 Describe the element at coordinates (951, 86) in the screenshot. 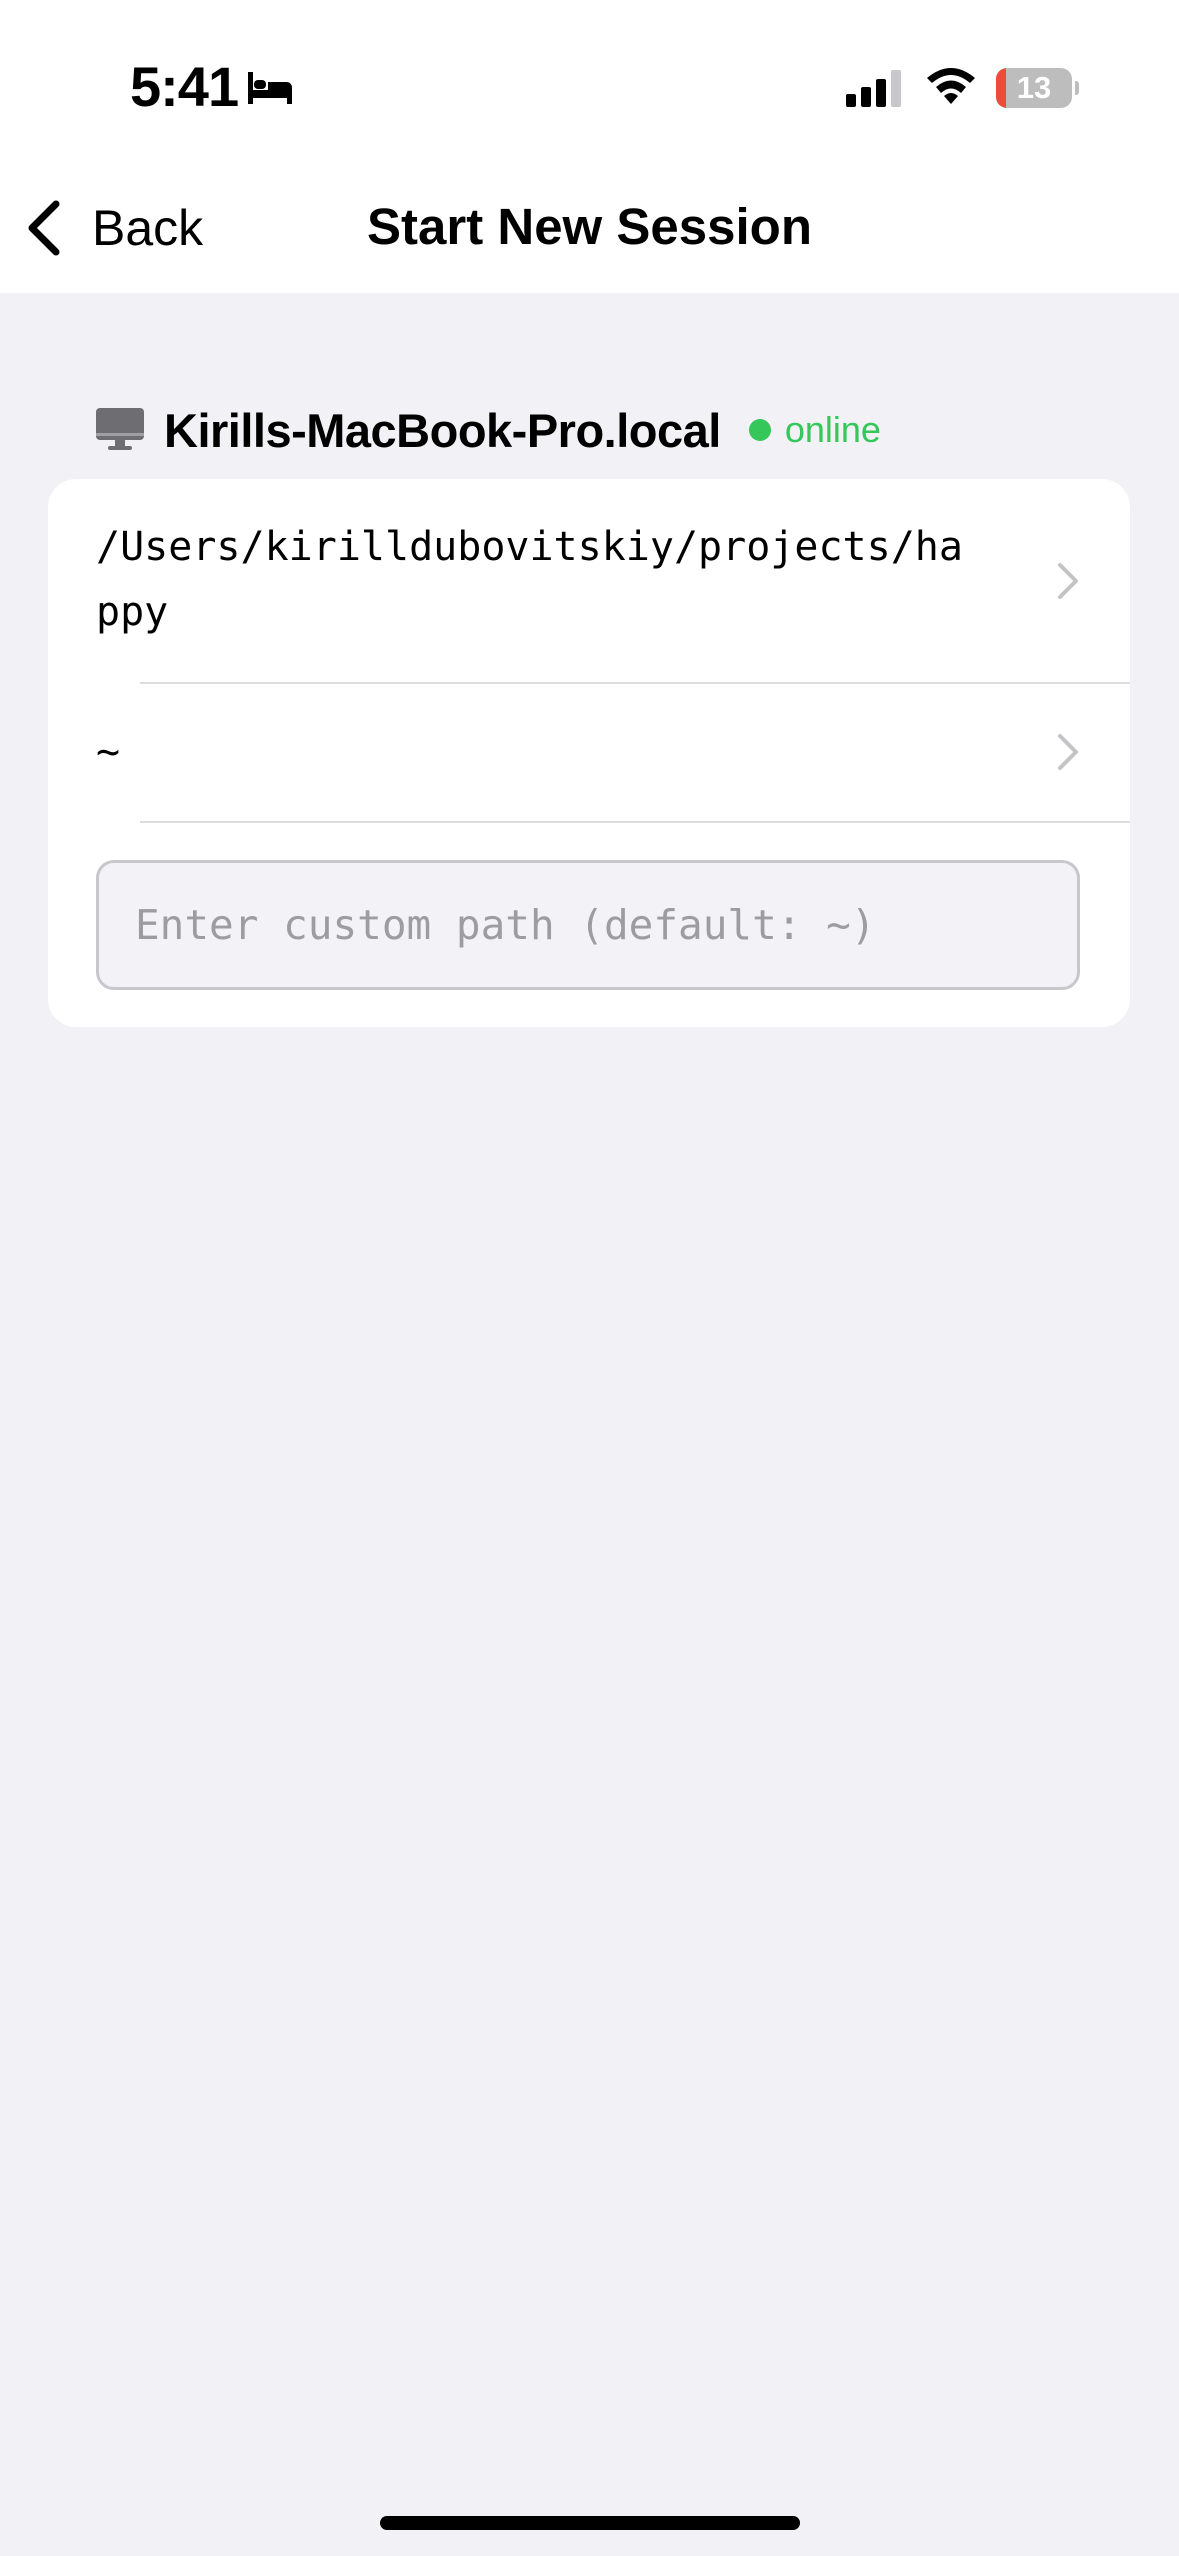

I see `wifi-icon` at that location.